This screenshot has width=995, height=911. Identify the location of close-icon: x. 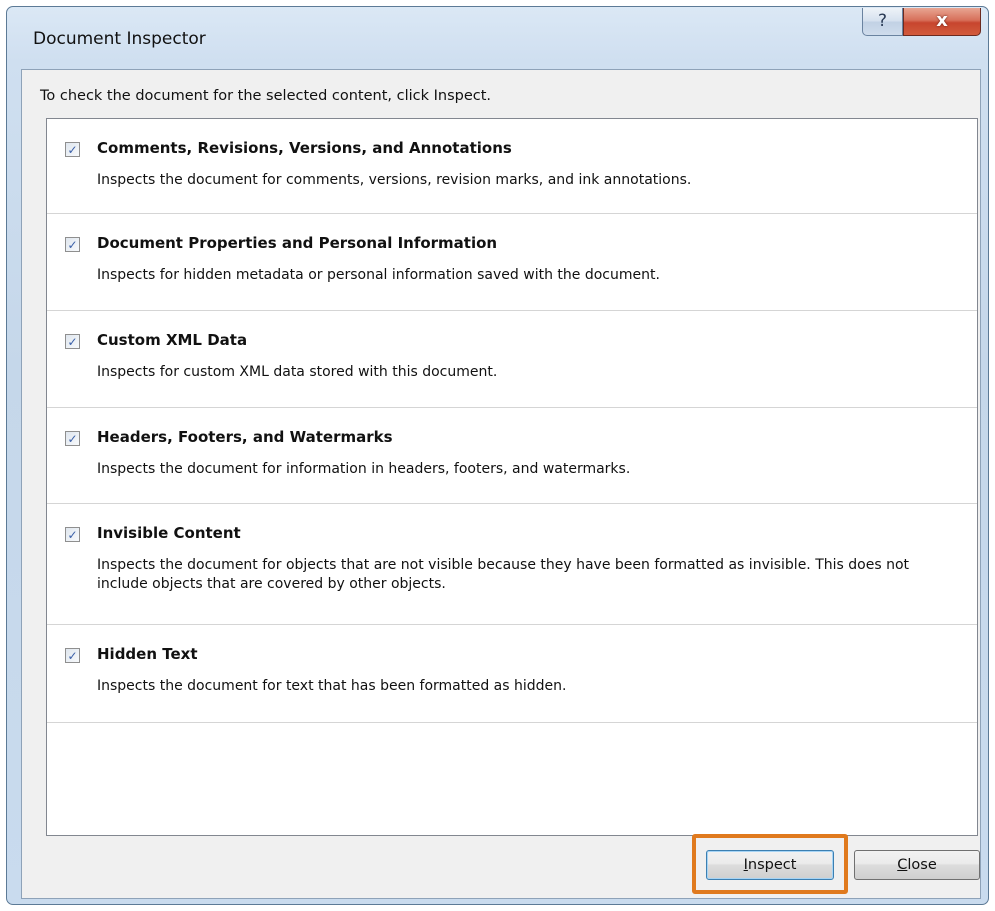
(942, 20).